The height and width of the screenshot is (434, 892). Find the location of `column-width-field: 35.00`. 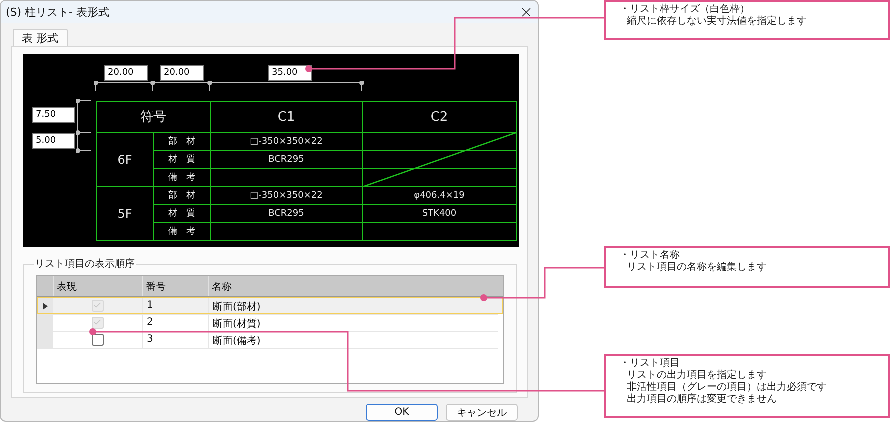

column-width-field: 35.00 is located at coordinates (290, 73).